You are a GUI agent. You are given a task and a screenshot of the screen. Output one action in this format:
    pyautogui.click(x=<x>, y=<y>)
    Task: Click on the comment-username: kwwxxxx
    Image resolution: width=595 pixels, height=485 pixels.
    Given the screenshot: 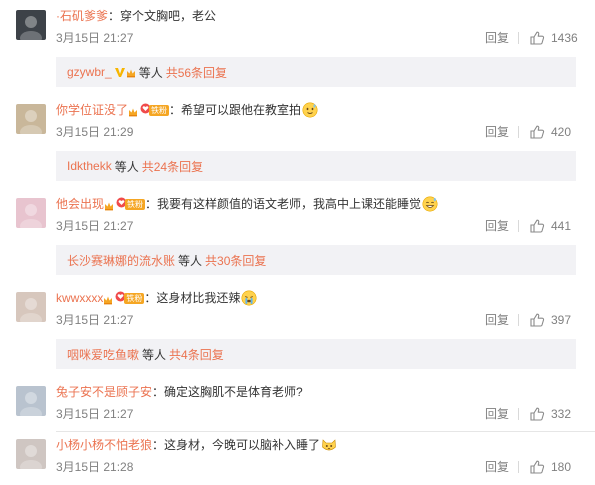 What is the action you would take?
    pyautogui.click(x=79, y=298)
    